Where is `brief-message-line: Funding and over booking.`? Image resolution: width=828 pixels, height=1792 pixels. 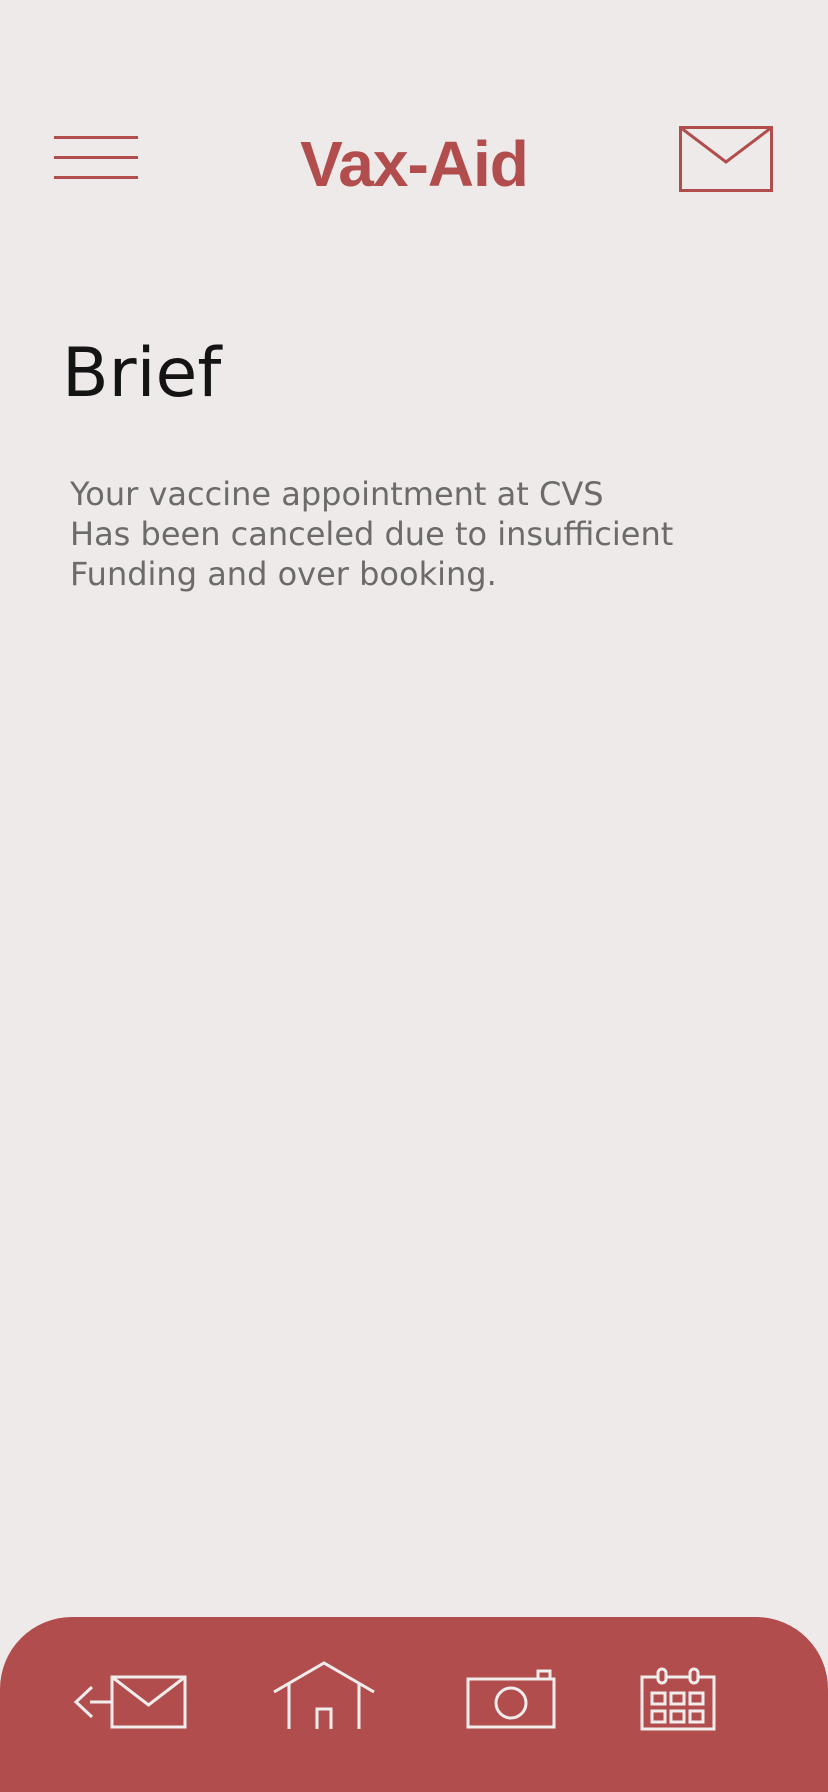
brief-message-line: Funding and over booking. is located at coordinates (283, 574).